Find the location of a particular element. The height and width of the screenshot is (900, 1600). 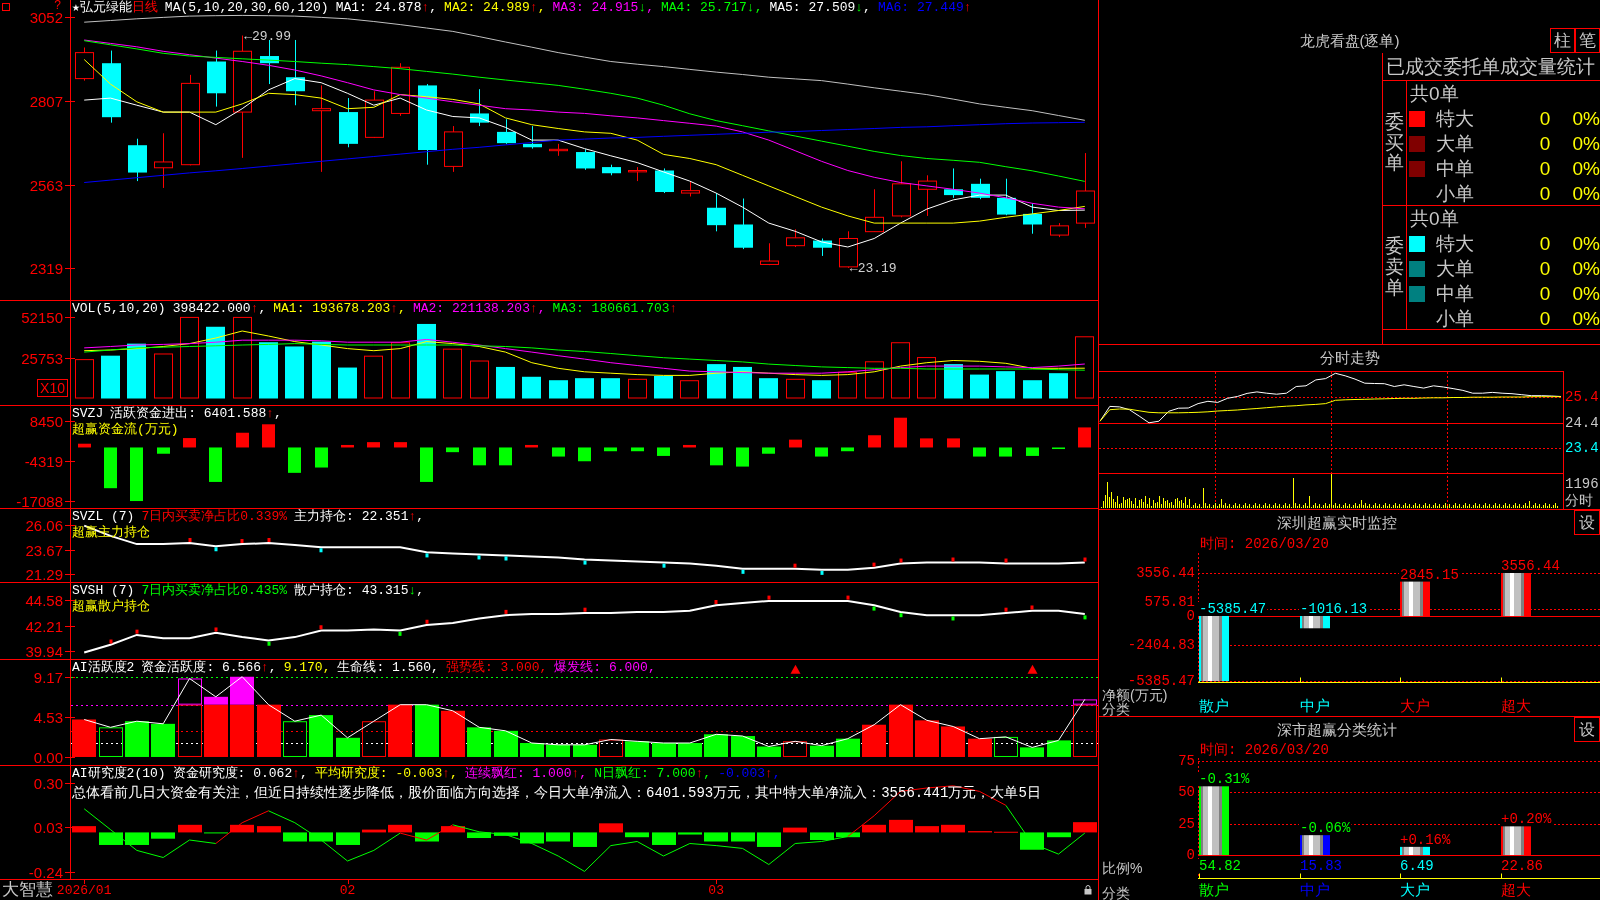

indicator-label: 强势线: 3.000, is located at coordinates (496, 668).